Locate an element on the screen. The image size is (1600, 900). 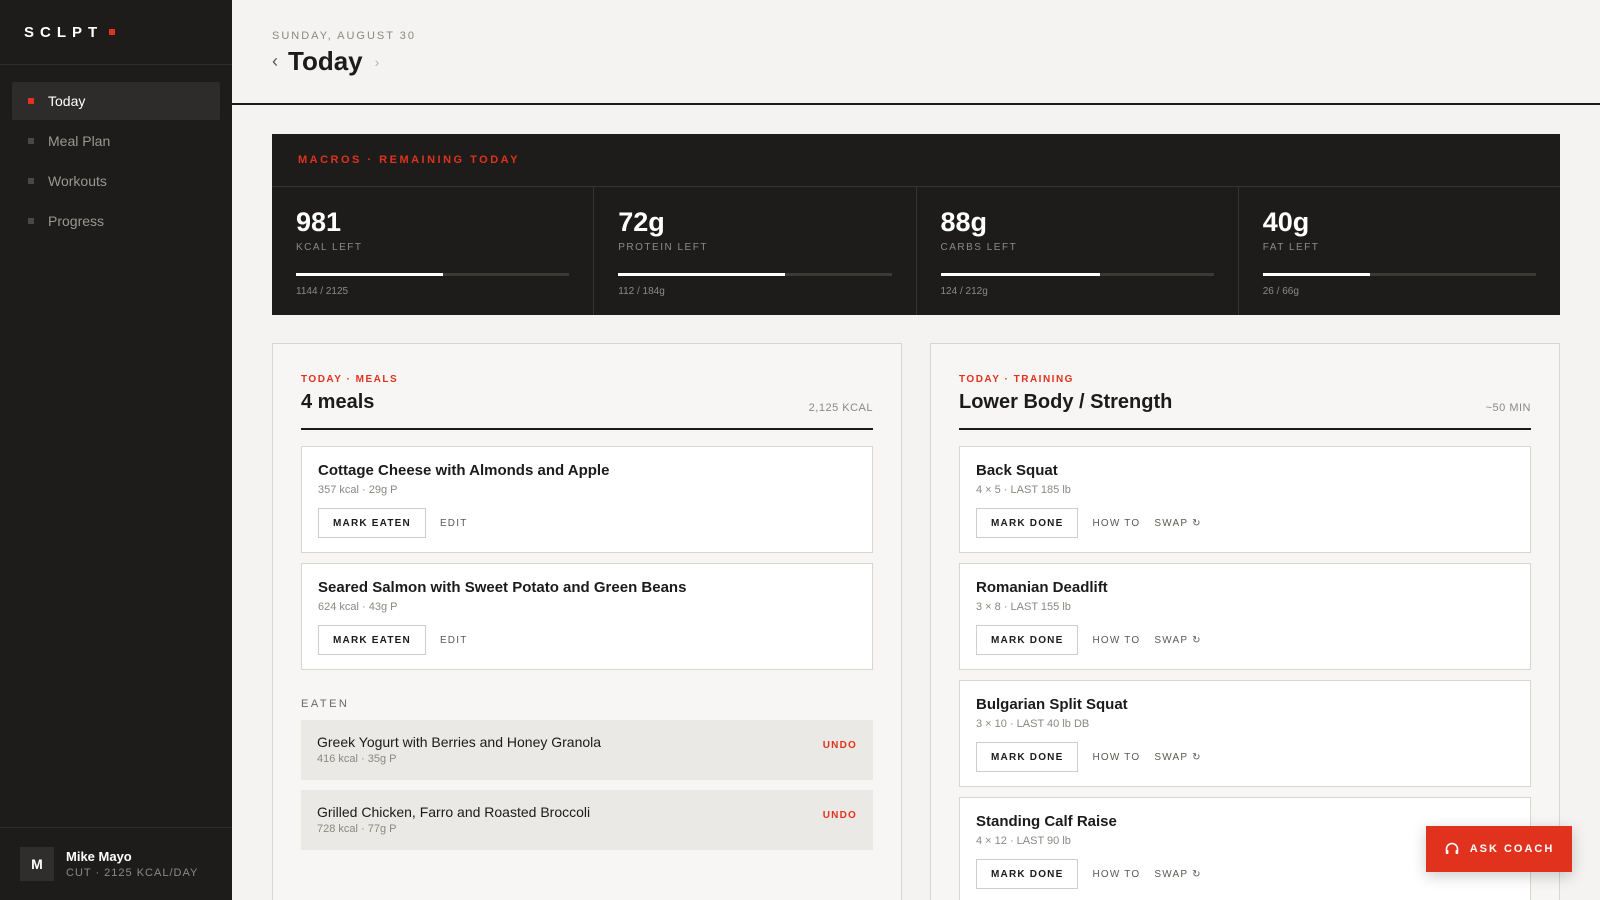
page-header: SUNDAY, AUGUST 30 ‹ Today › is located at coordinates (916, 52).